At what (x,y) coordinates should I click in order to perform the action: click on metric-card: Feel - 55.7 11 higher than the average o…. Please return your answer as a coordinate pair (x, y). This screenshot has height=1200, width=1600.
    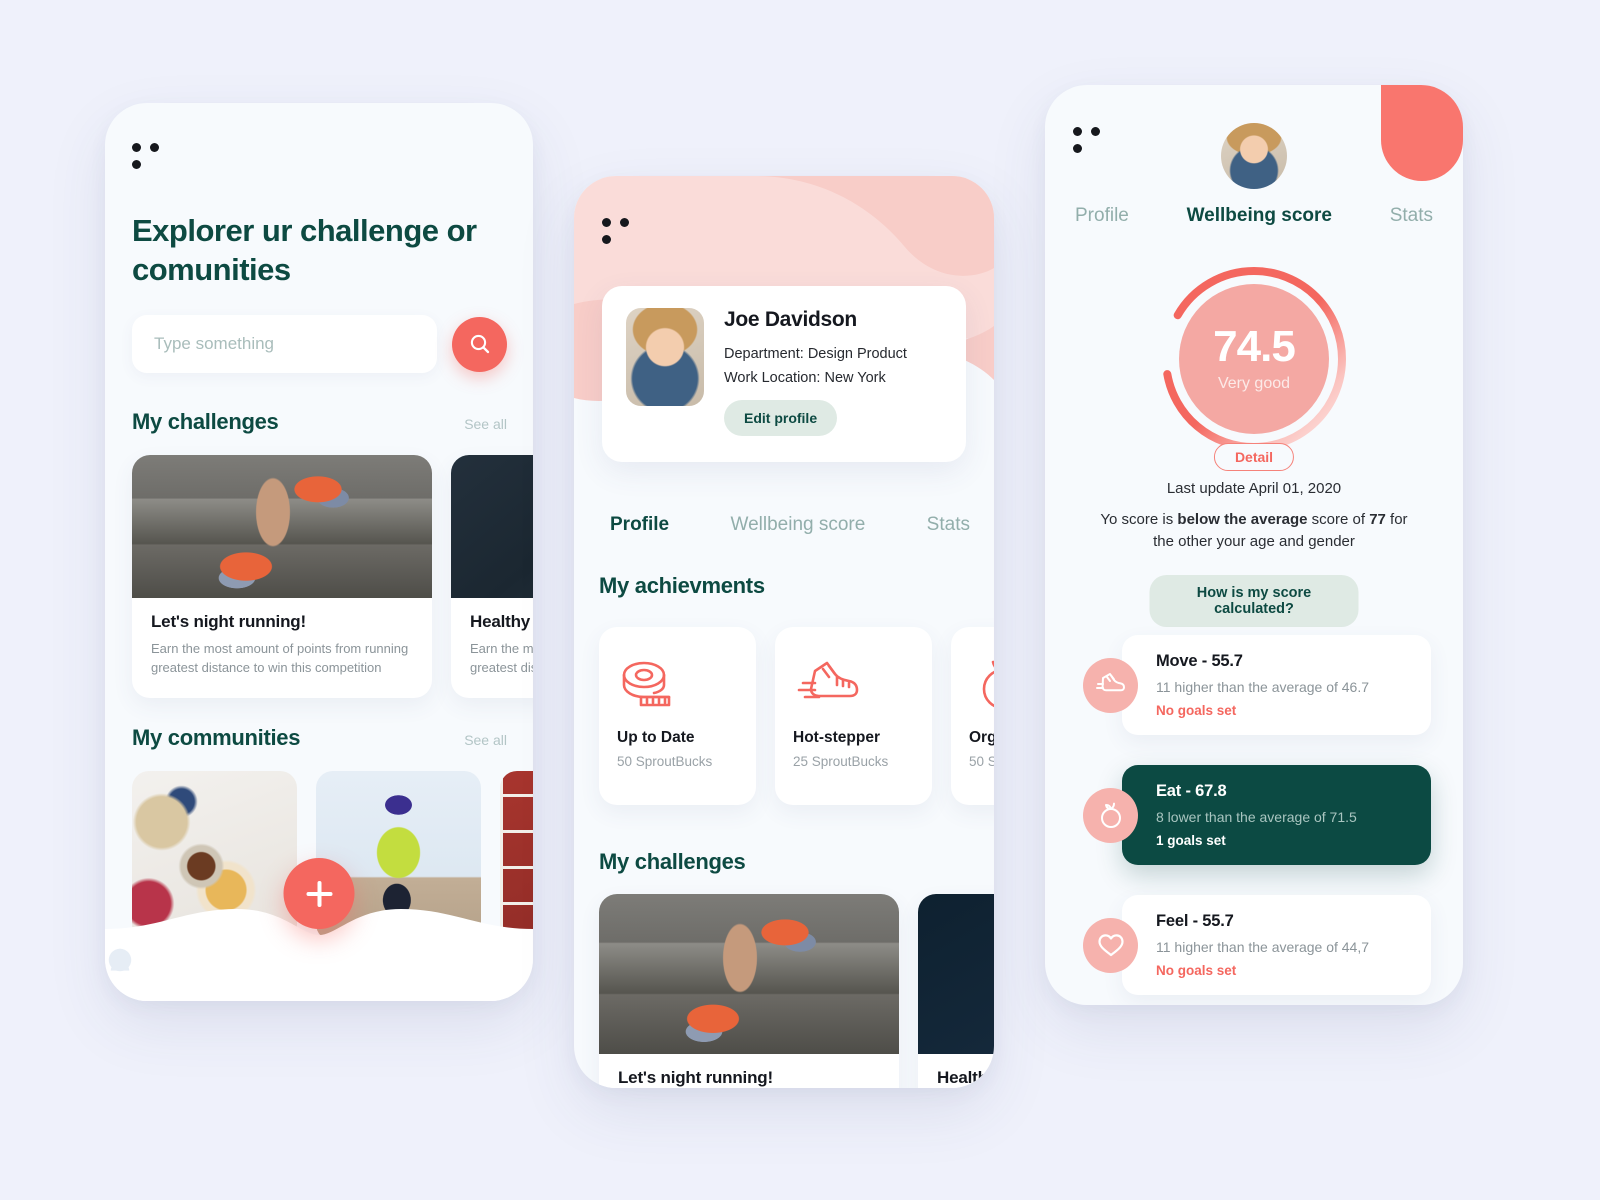
    Looking at the image, I should click on (1276, 945).